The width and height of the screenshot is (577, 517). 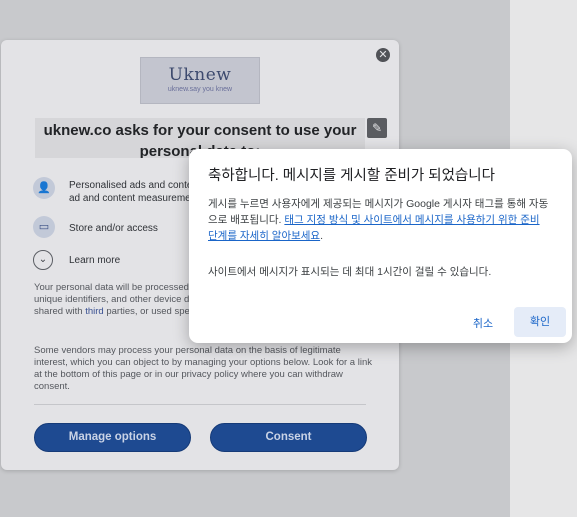 I want to click on dialog-title: 축하합니다. 메시지를 게시할 준비가 되었습니다, so click(x=351, y=176).